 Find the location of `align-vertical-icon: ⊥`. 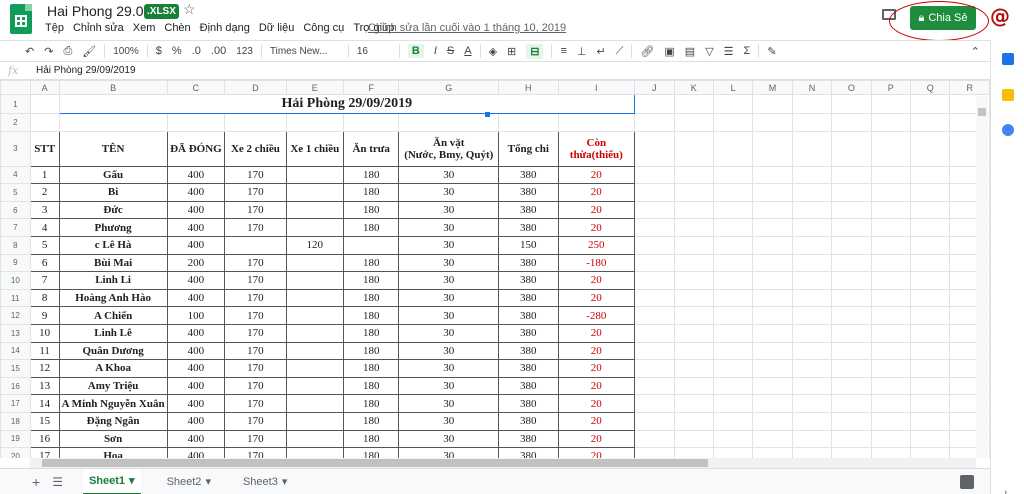

align-vertical-icon: ⊥ is located at coordinates (582, 51).